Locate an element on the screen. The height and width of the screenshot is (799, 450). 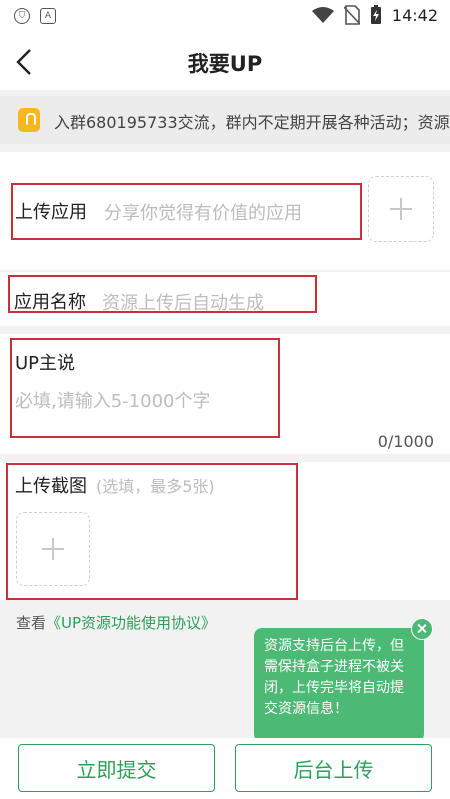
background-upload-tooltip: 资源支持后台上传，但需保持盒子进程不被关闭，上传完毕将自动提交资源信息！ is located at coordinates (339, 689).